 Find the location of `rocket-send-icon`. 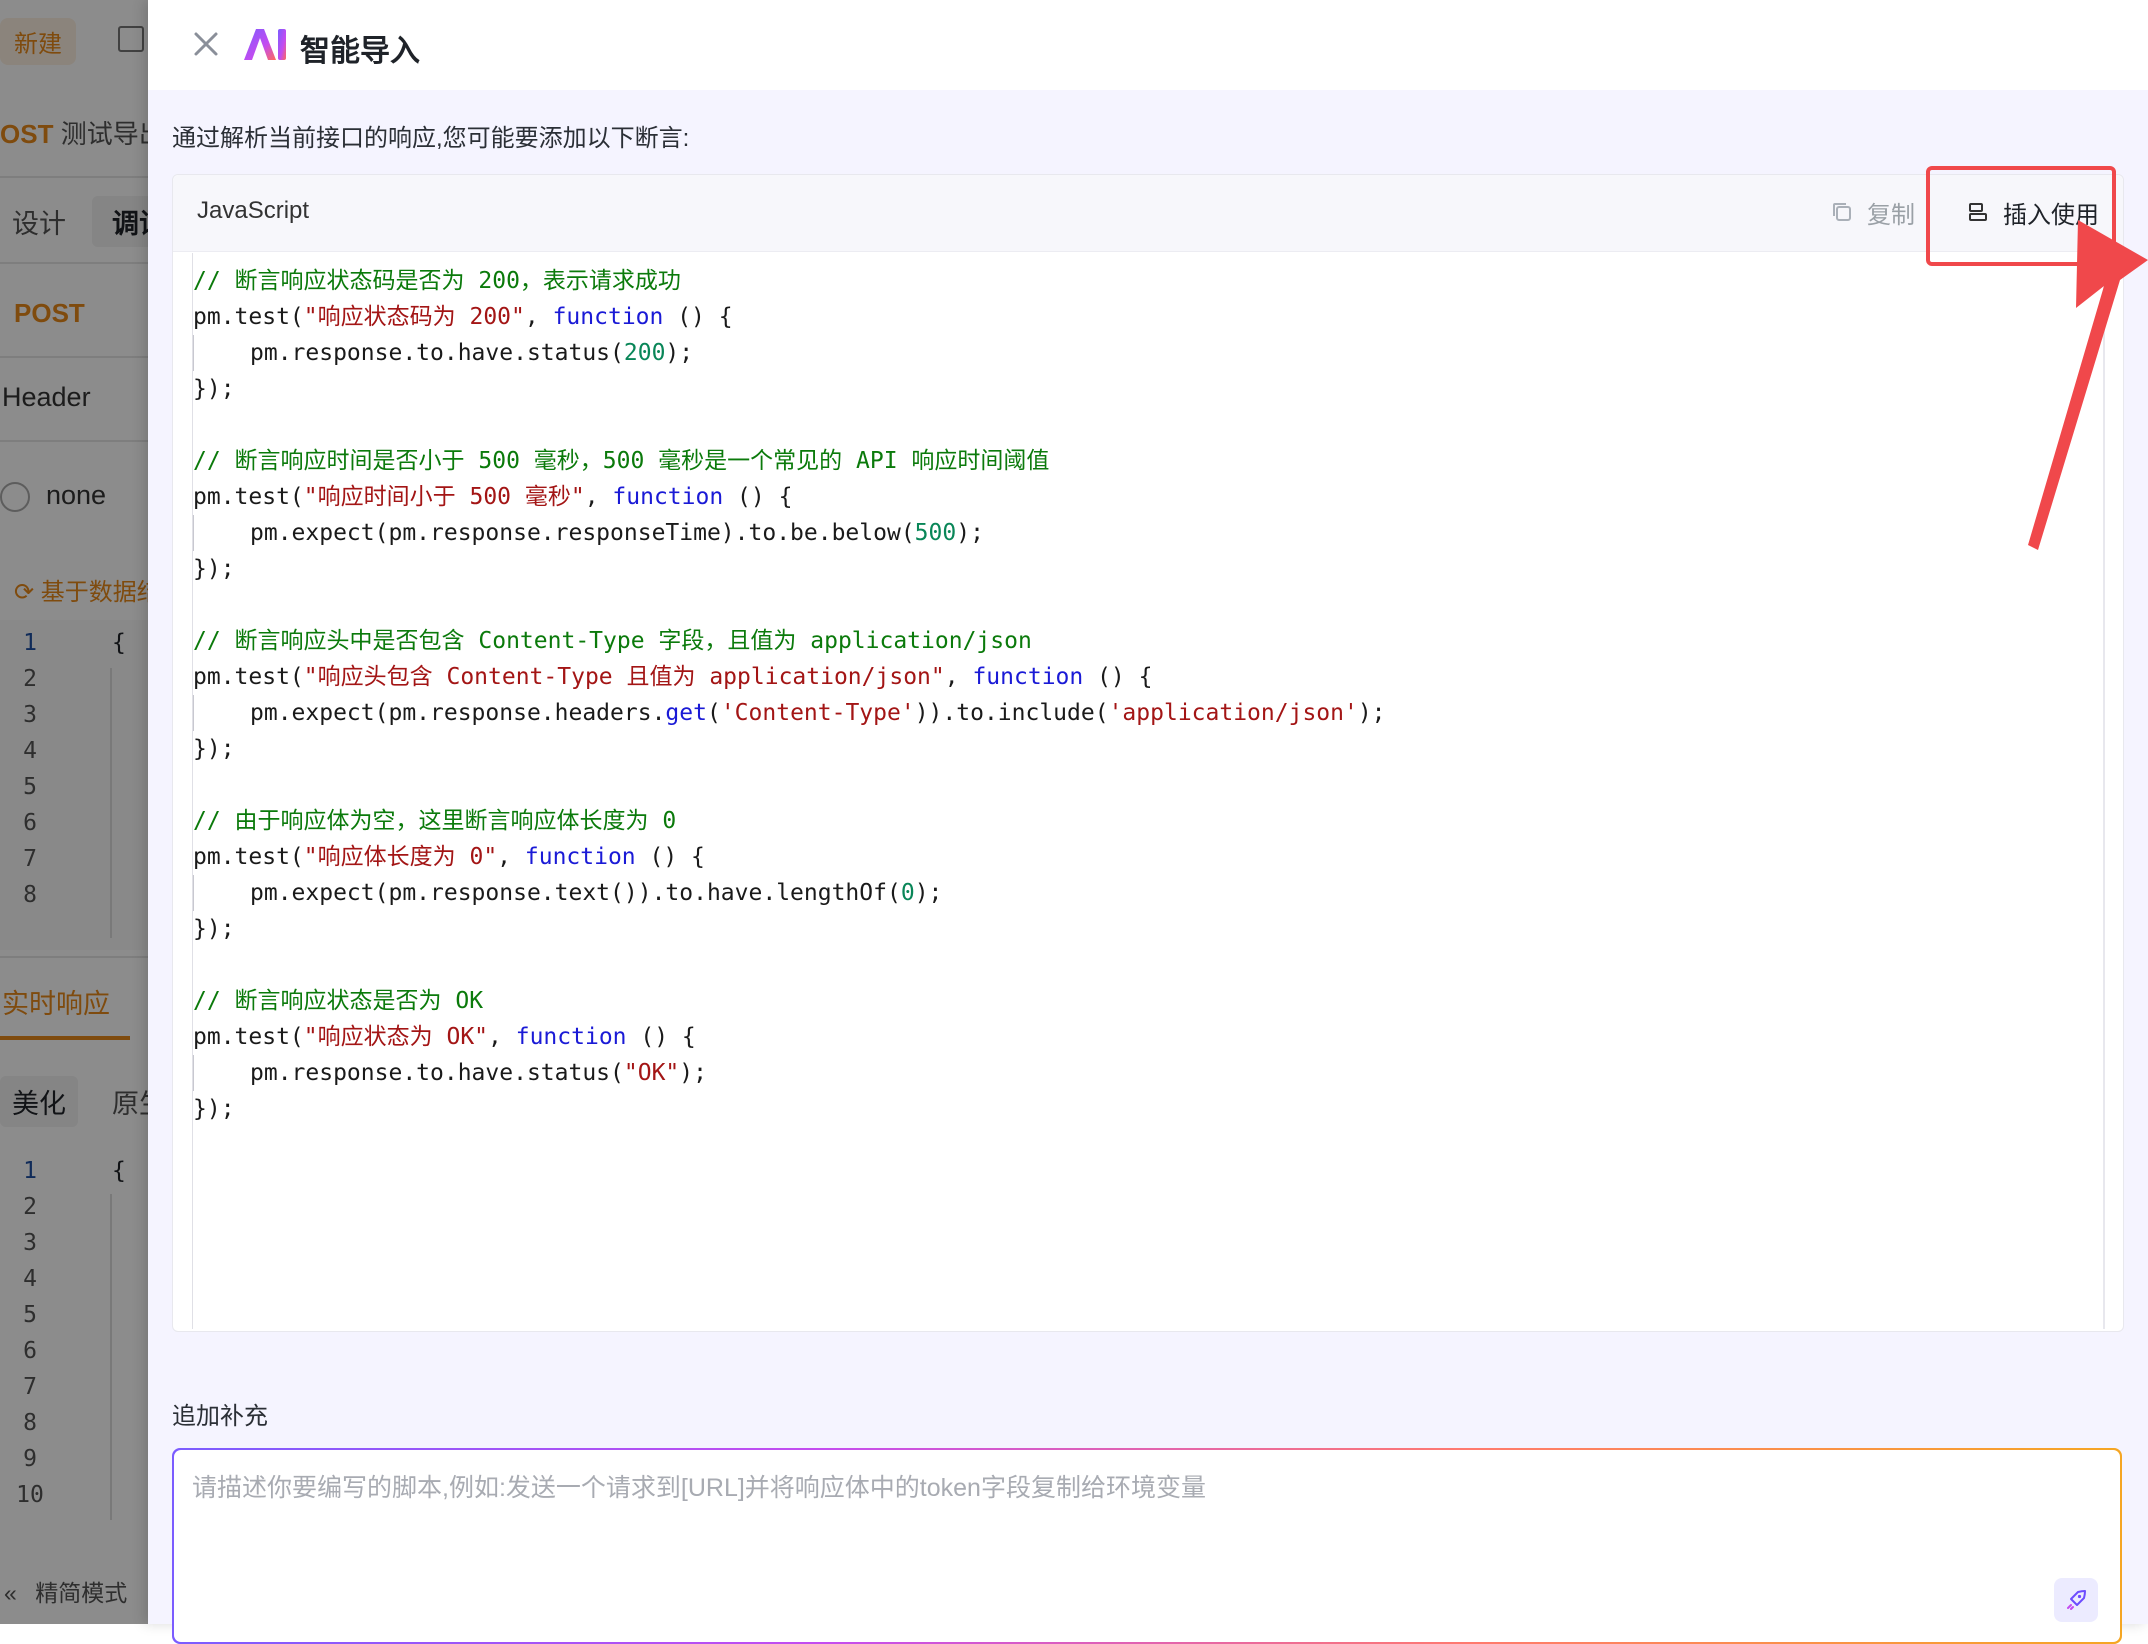

rocket-send-icon is located at coordinates (2076, 1600).